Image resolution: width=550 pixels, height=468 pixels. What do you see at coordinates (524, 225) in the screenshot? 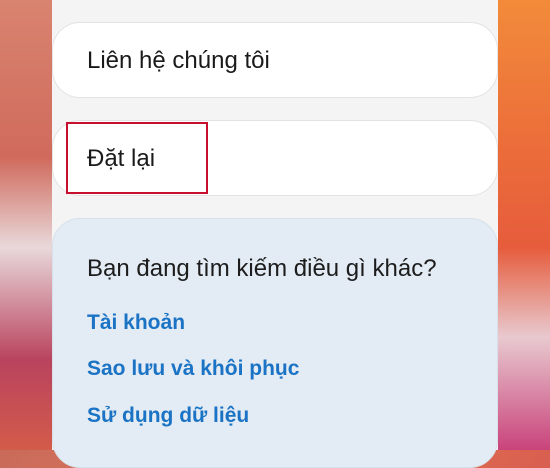
I see `wallpaper-right` at bounding box center [524, 225].